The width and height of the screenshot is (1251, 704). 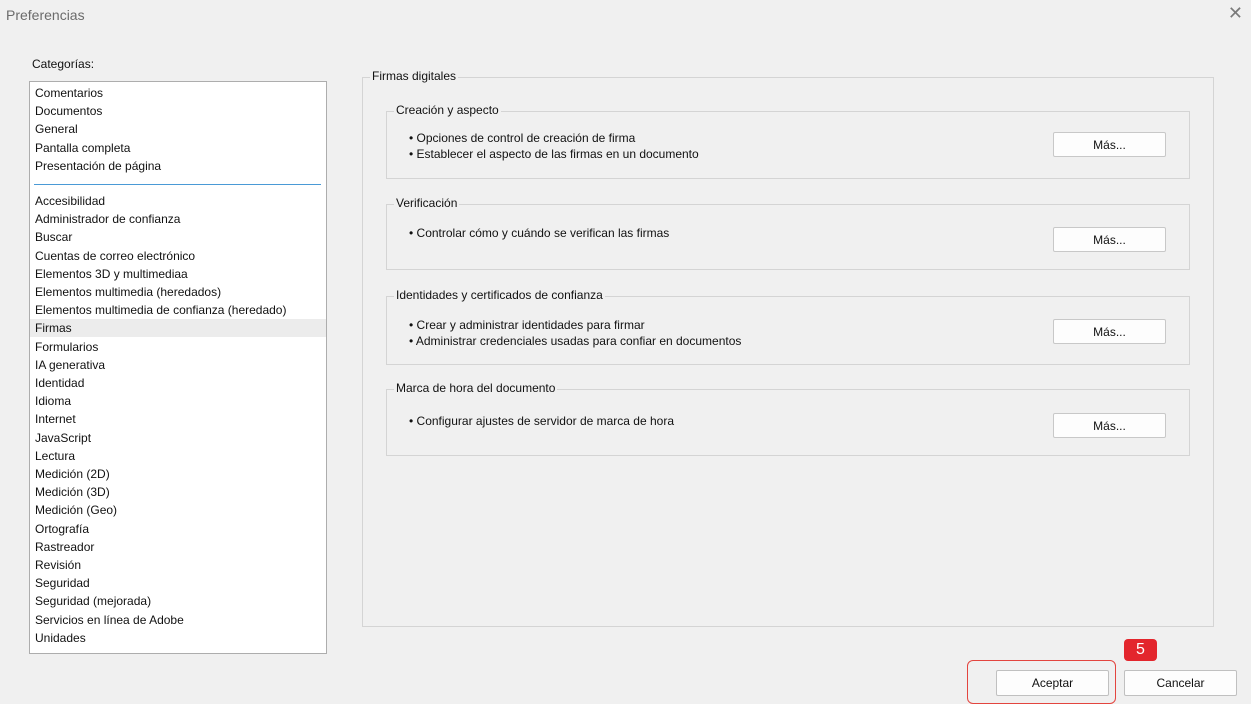 I want to click on dialog-title: Preferencias, so click(x=45, y=15).